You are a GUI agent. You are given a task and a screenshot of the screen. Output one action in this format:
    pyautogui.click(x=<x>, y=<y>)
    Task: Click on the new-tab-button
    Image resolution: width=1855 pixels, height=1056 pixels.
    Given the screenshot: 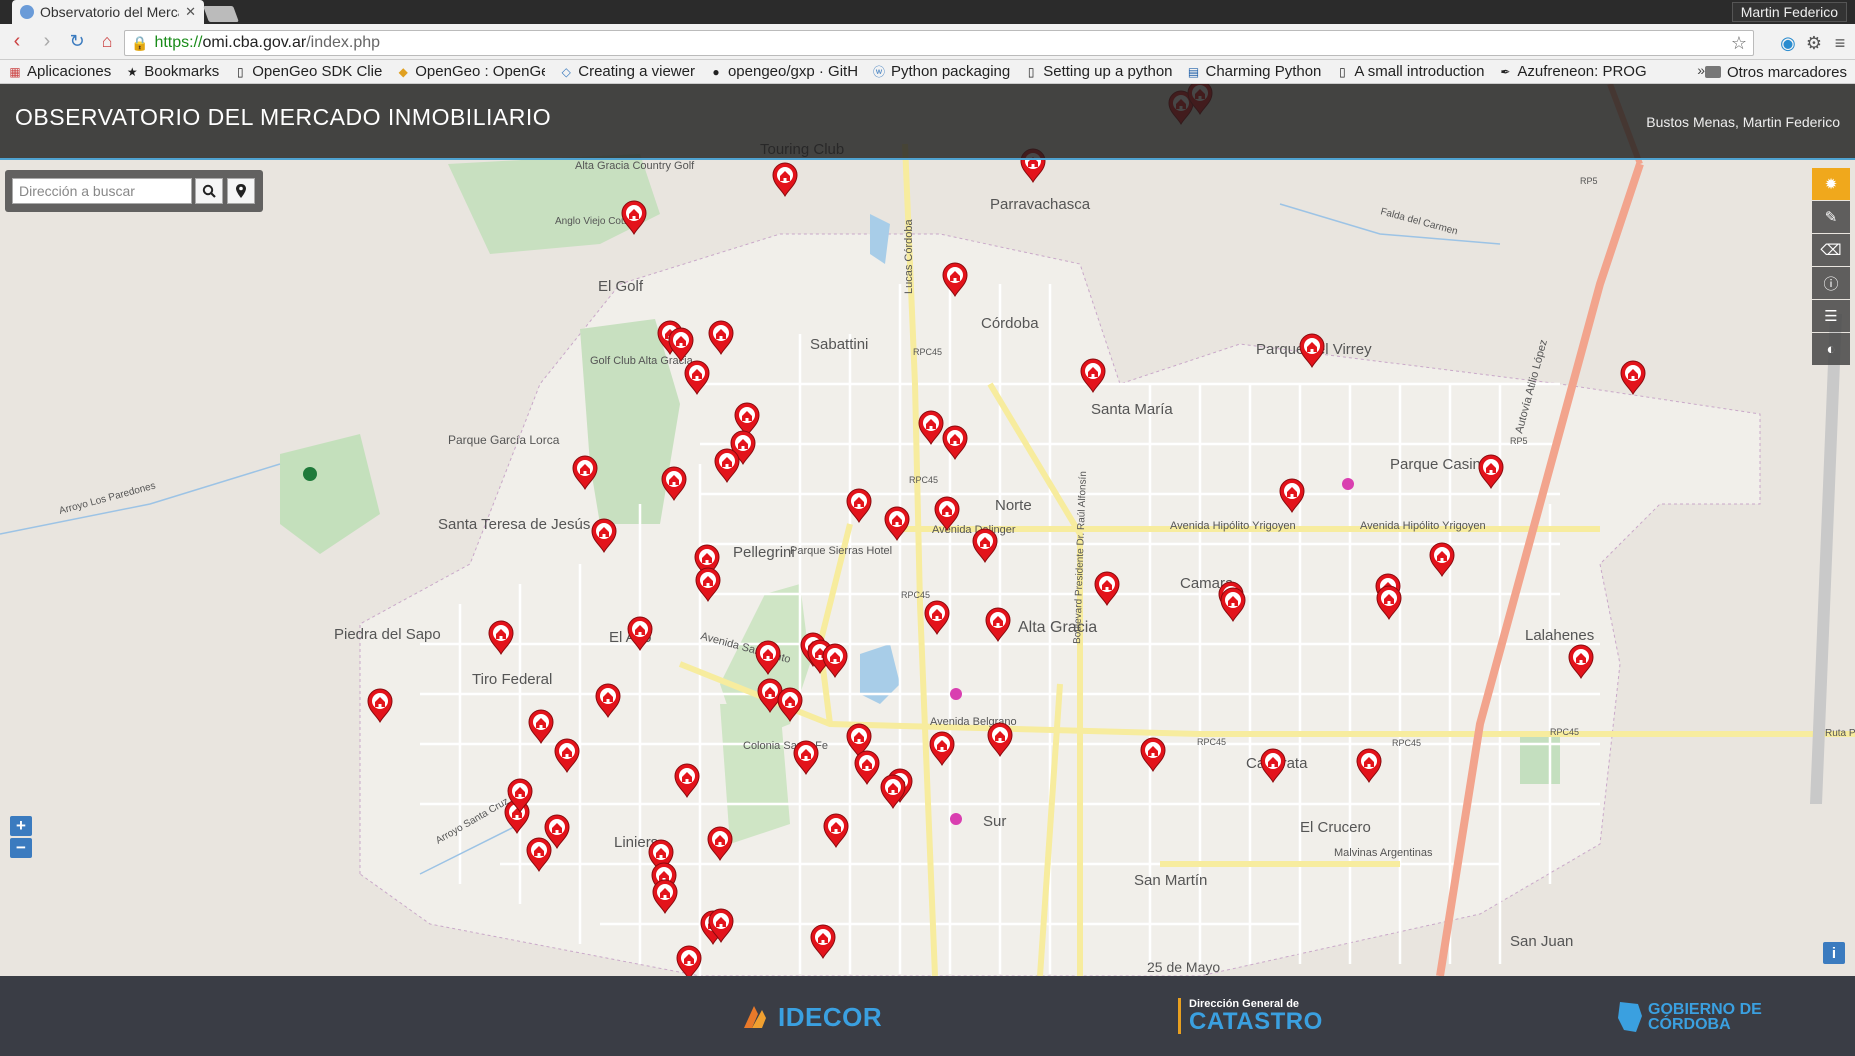 What is the action you would take?
    pyautogui.click(x=221, y=14)
    